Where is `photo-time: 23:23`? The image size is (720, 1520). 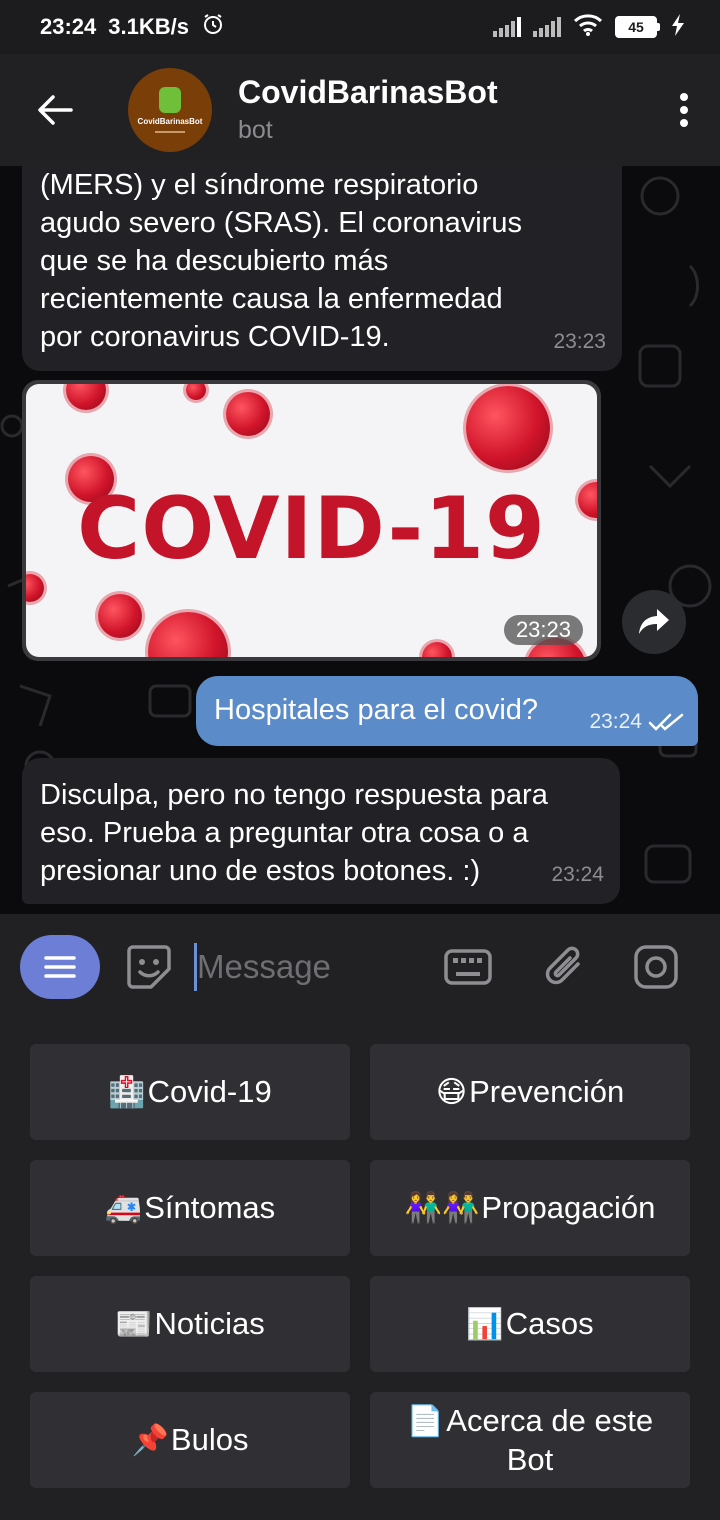 photo-time: 23:23 is located at coordinates (543, 630).